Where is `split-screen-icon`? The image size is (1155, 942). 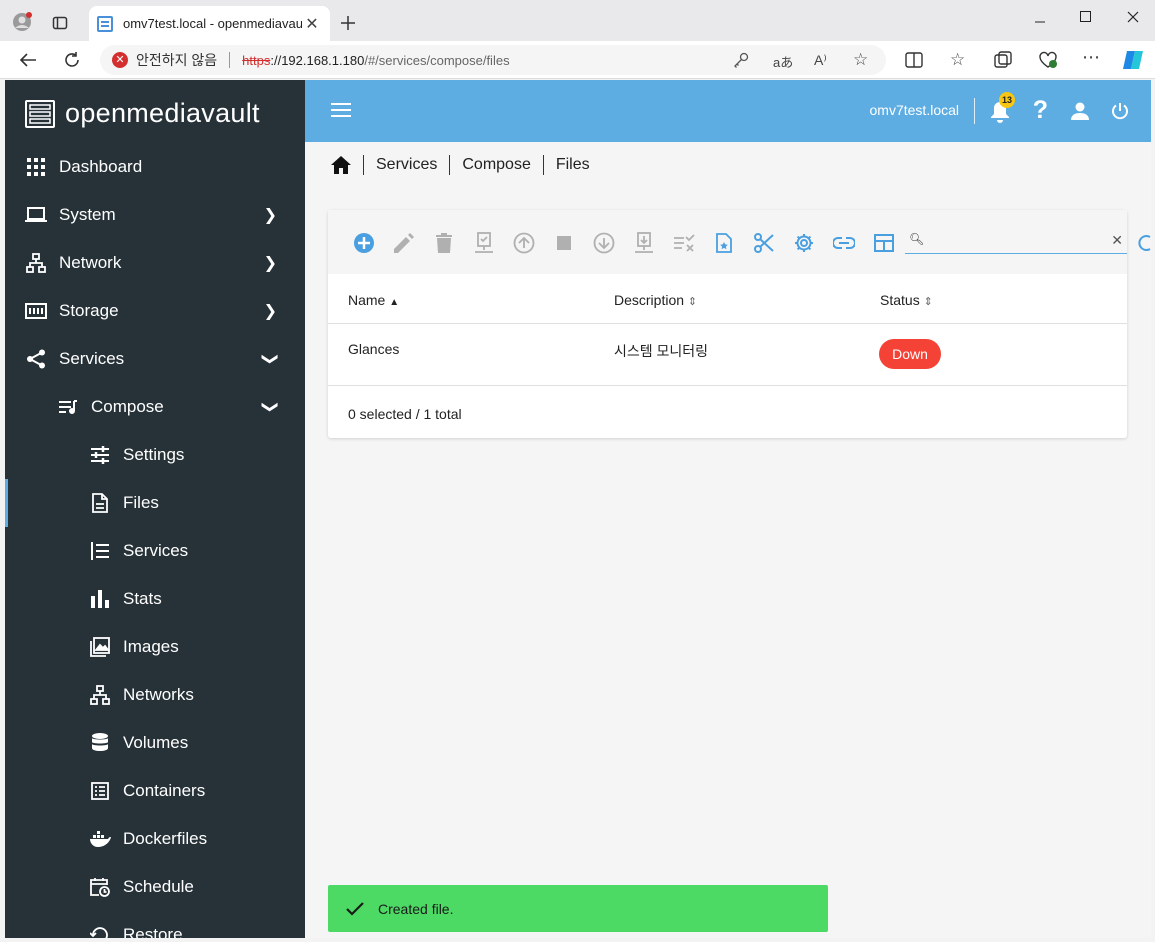
split-screen-icon is located at coordinates (914, 60).